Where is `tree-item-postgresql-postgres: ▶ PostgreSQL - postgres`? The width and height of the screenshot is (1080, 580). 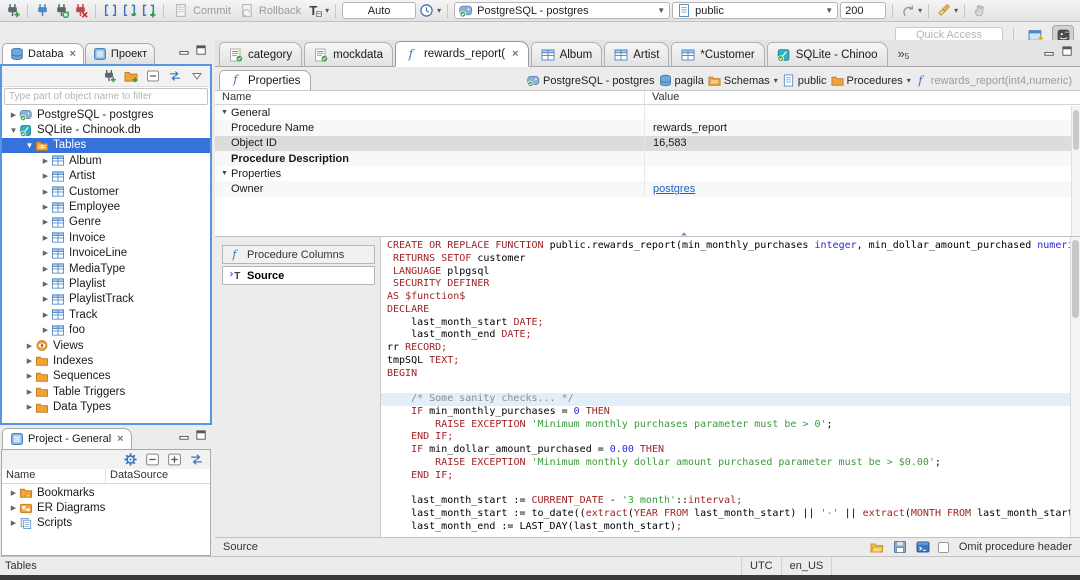
tree-item-postgresql-postgres: ▶ PostgreSQL - postgres is located at coordinates (106, 114).